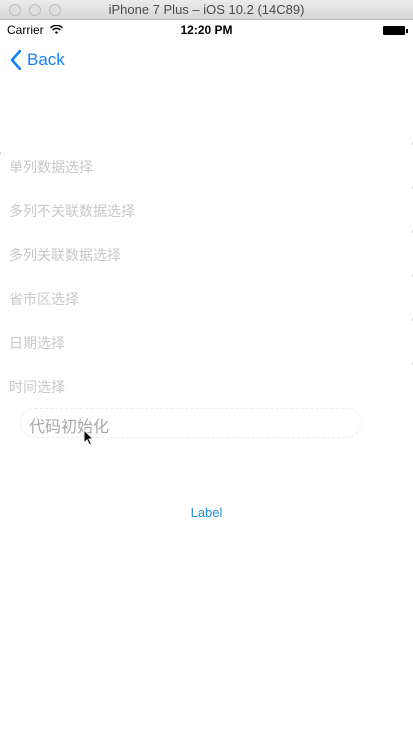  I want to click on simulator-title-bar: iPhone 7 Plus – iOS 10.2 (14C89), so click(206, 10).